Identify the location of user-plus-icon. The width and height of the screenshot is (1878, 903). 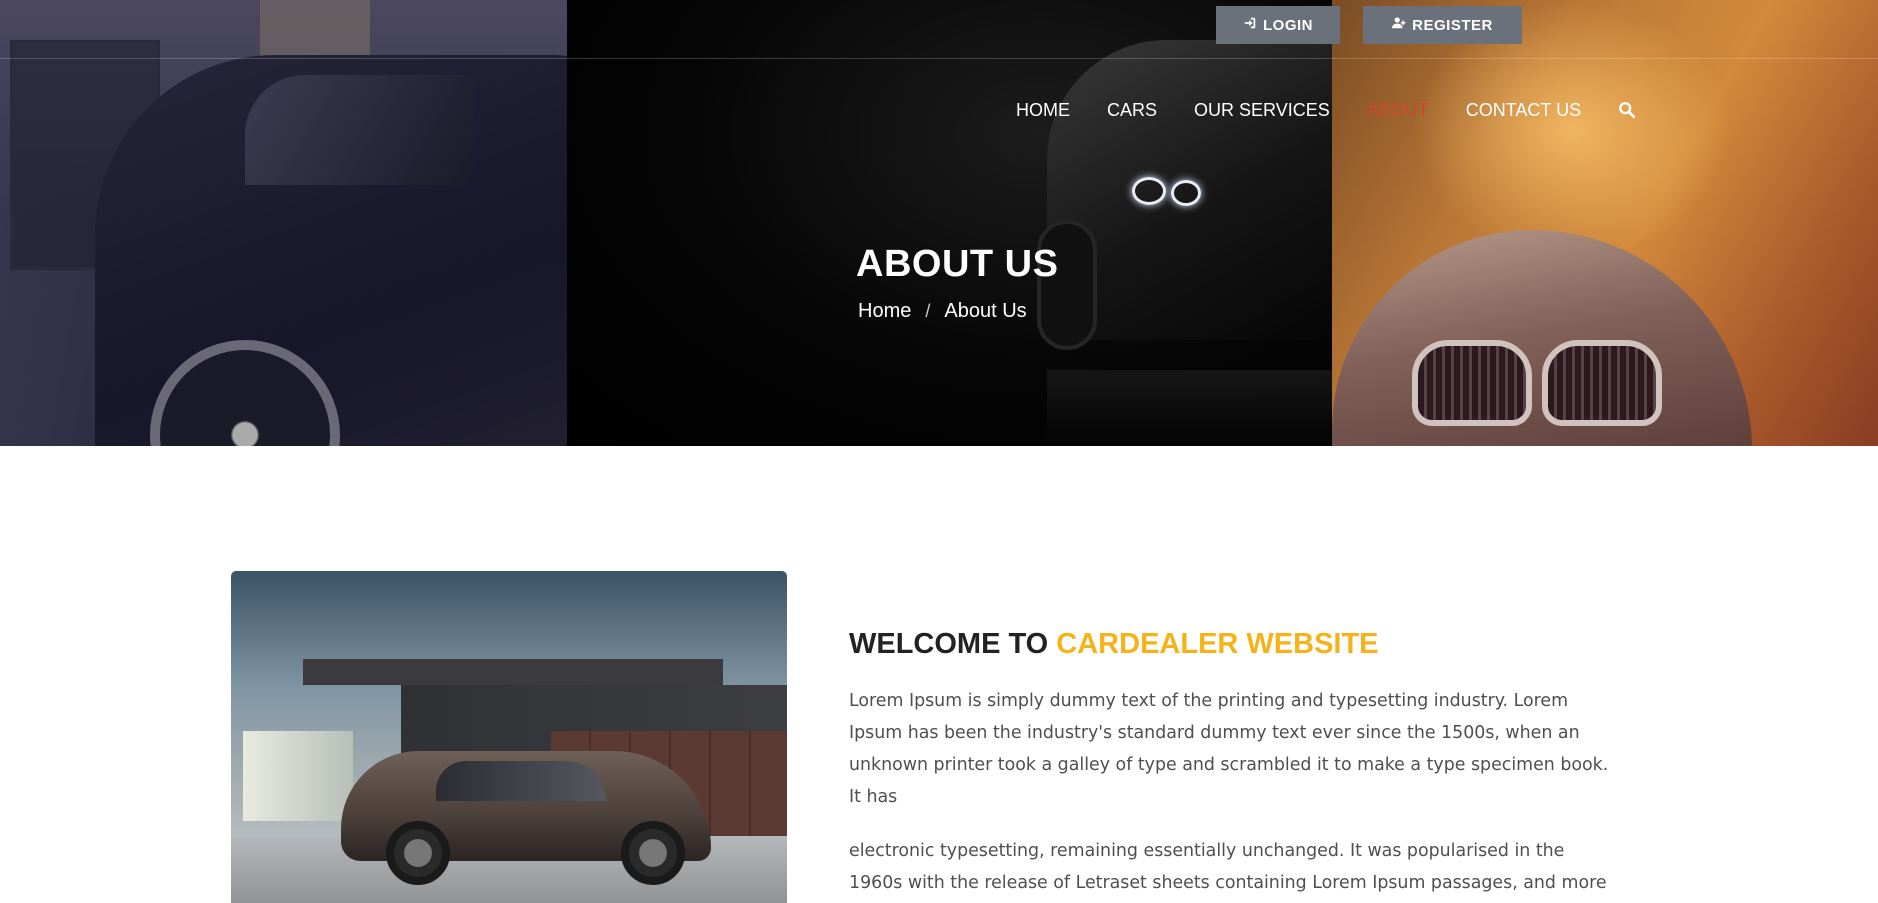
(1399, 25).